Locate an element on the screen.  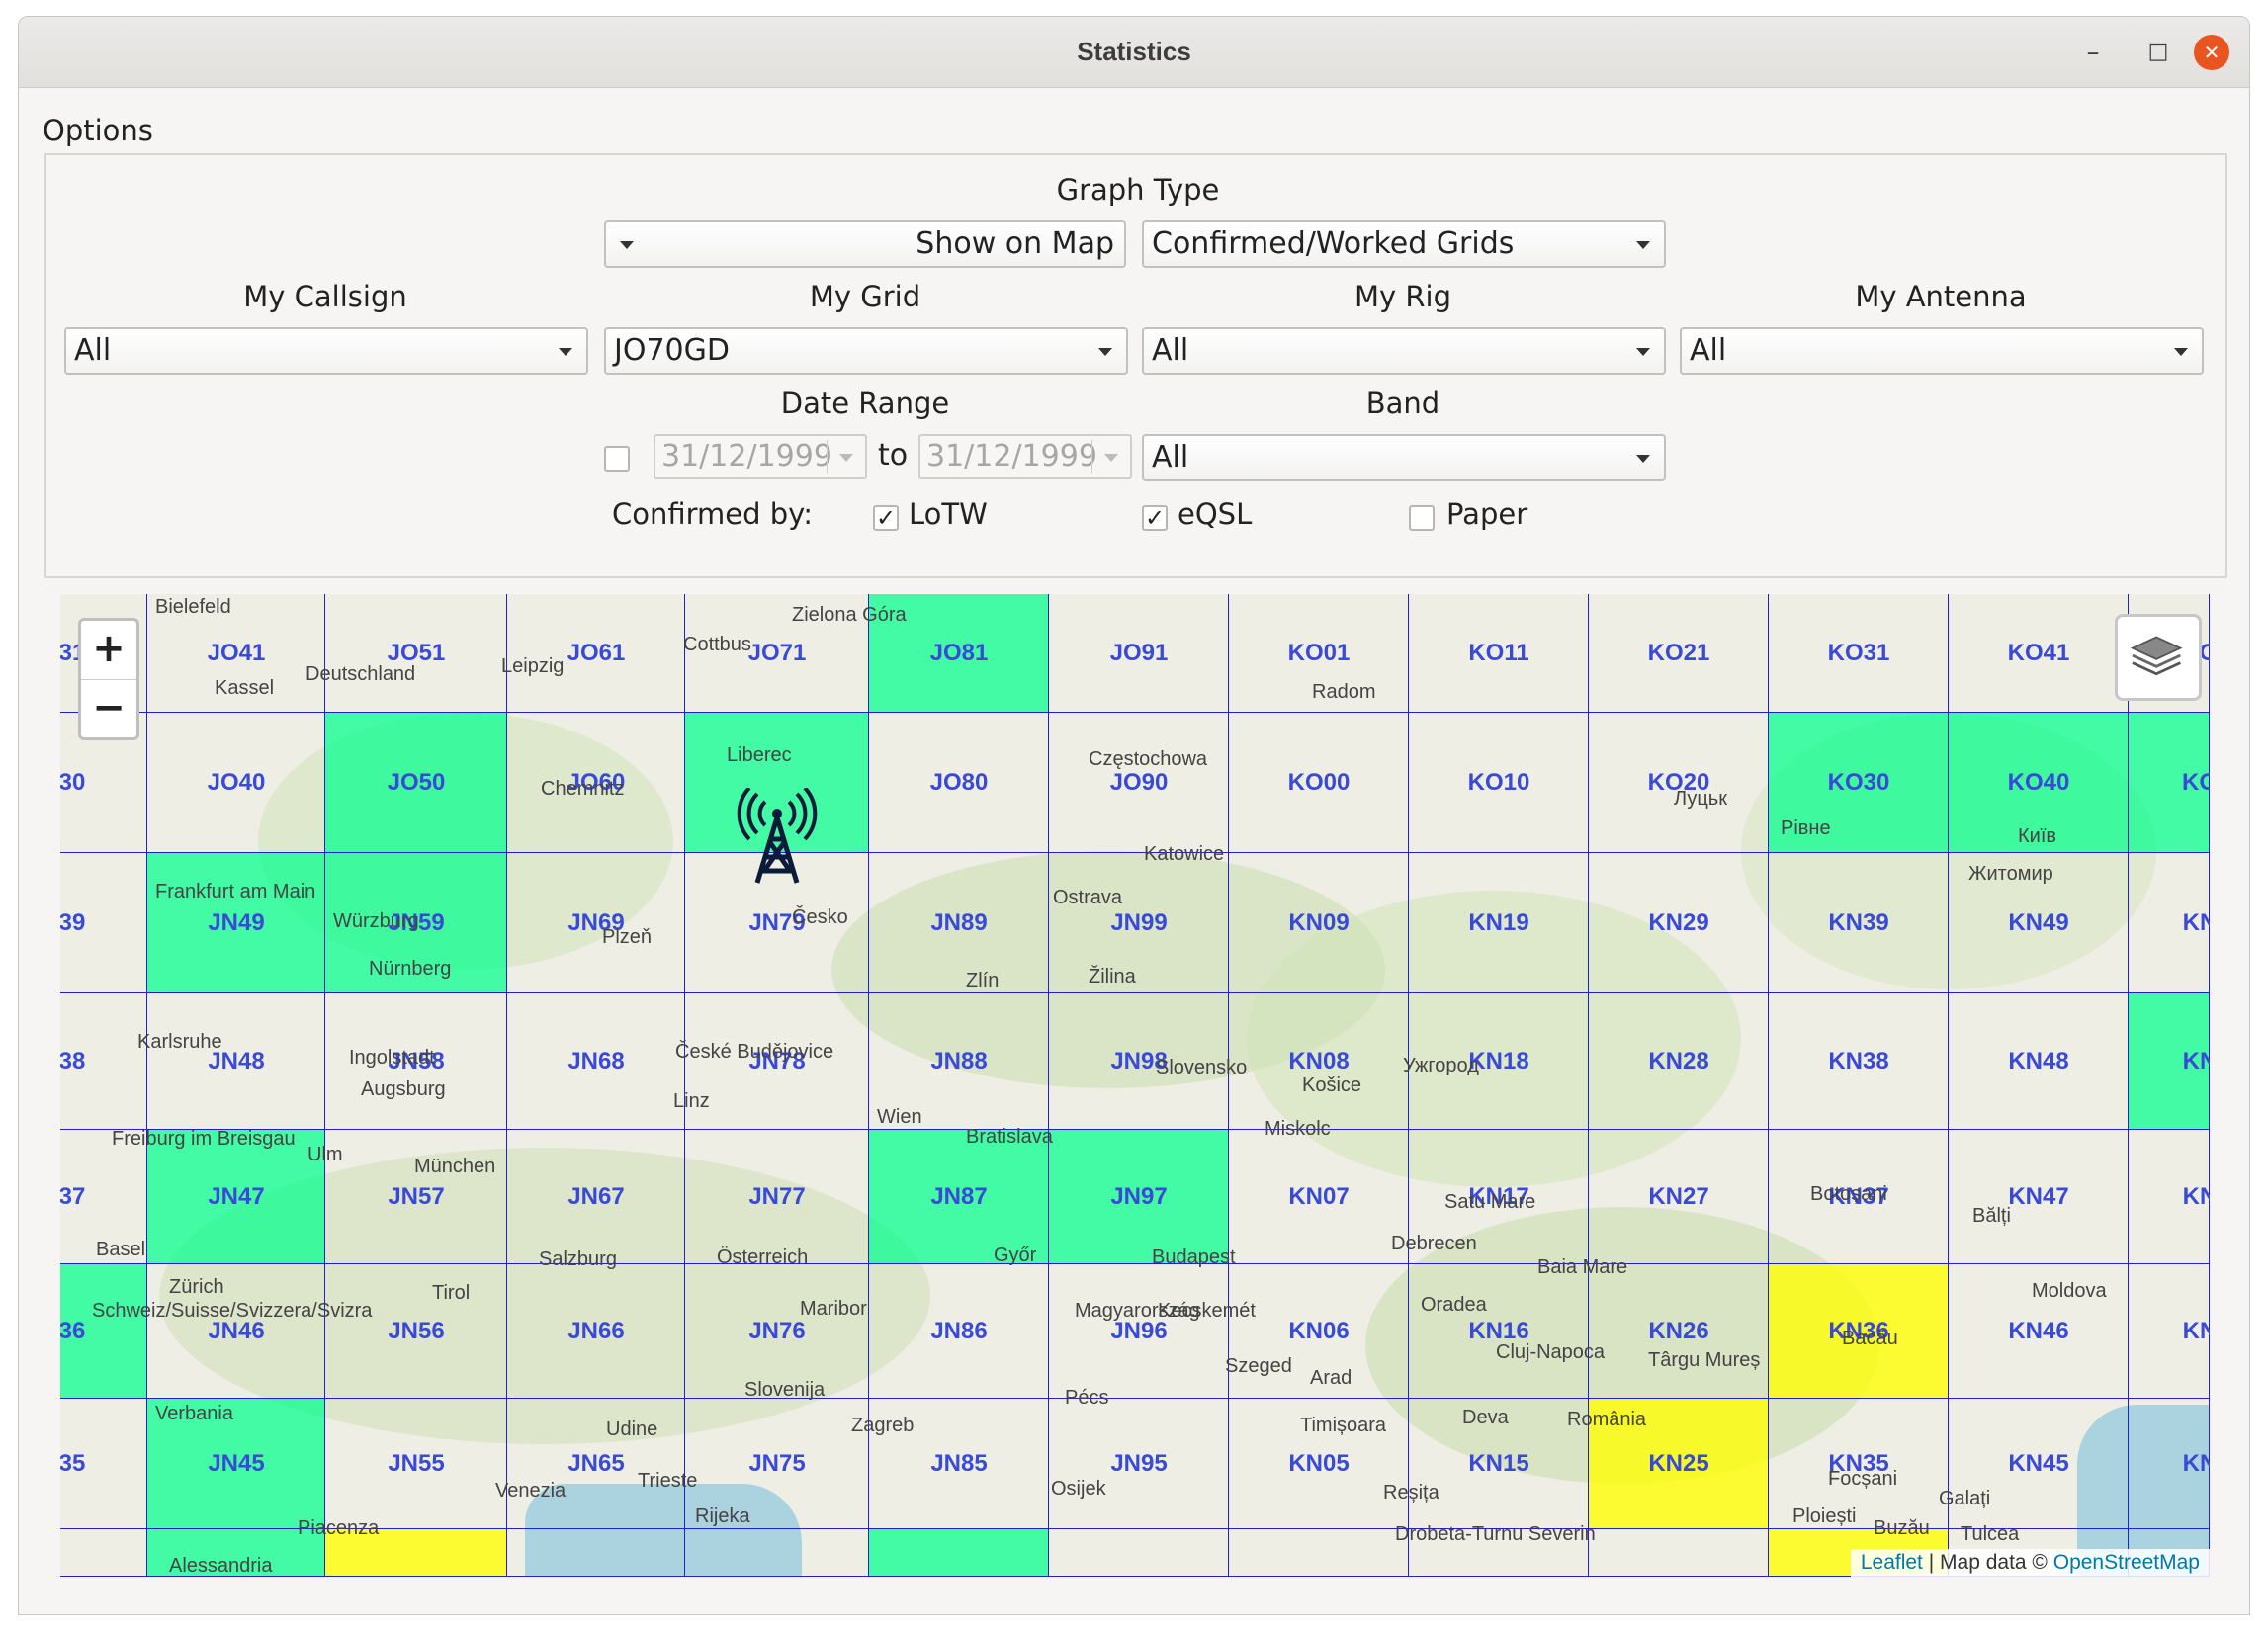
zoom-out-button: − is located at coordinates (109, 709).